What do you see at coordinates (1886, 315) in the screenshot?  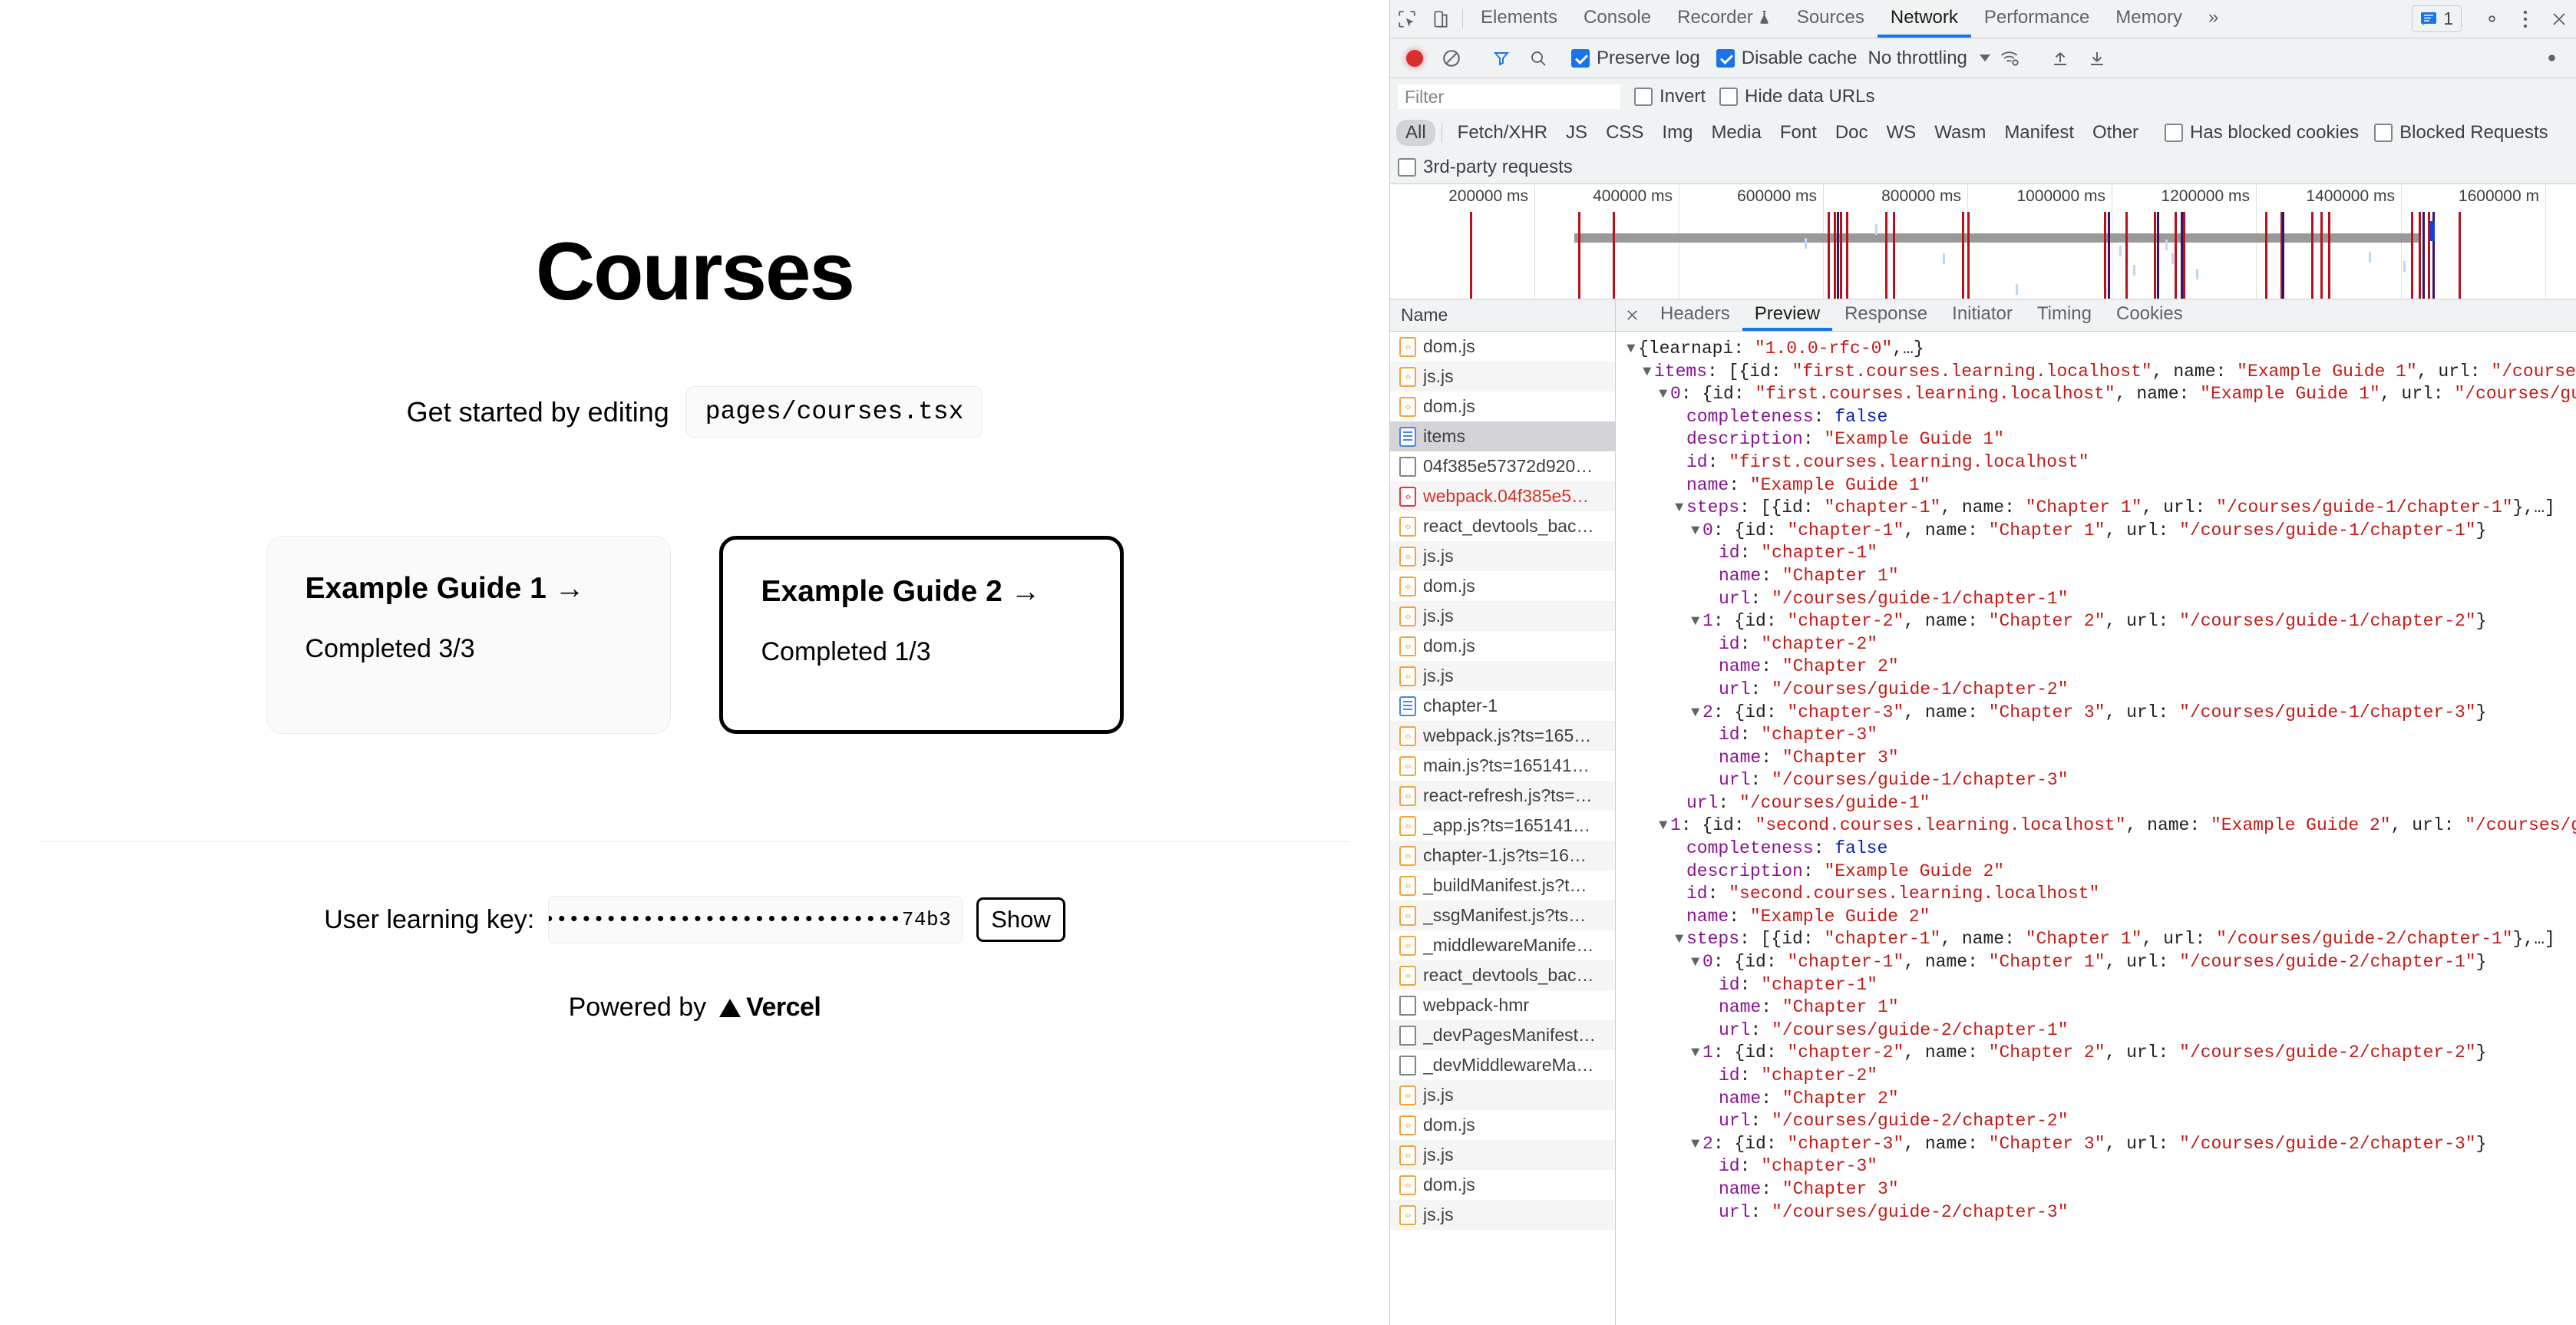 I see `detail-tab-response: Response` at bounding box center [1886, 315].